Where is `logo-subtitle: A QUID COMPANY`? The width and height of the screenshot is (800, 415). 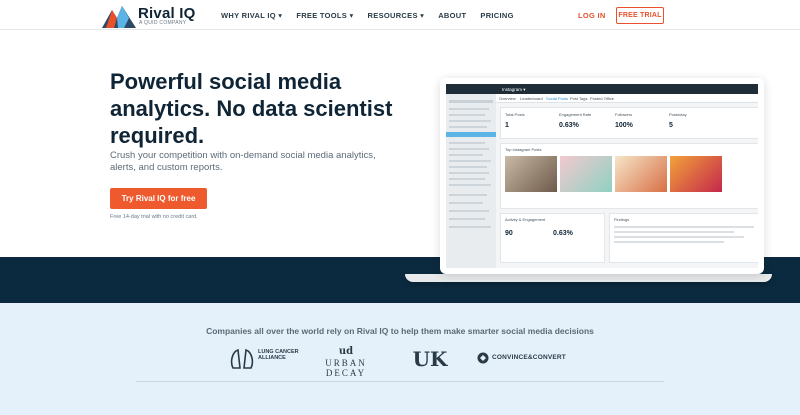
logo-subtitle: A QUID COMPANY is located at coordinates (163, 23).